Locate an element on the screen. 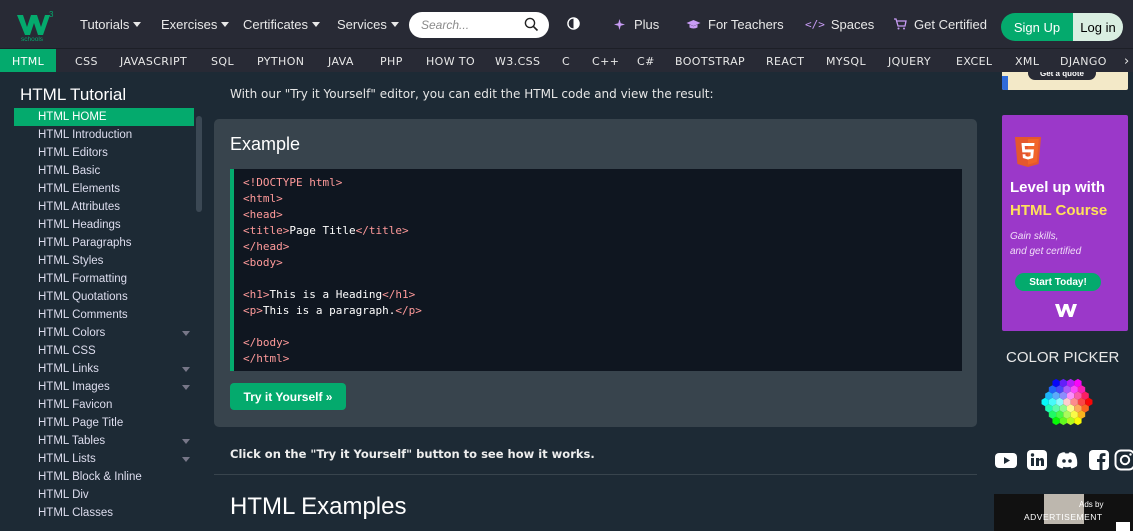  topic-cpp: C++ is located at coordinates (605, 61).